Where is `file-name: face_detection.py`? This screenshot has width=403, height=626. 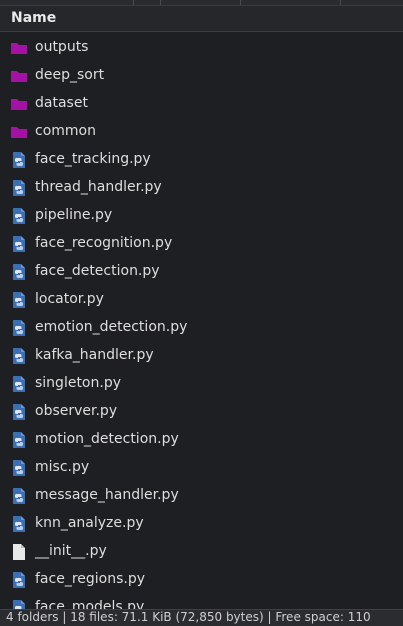
file-name: face_detection.py is located at coordinates (97, 271).